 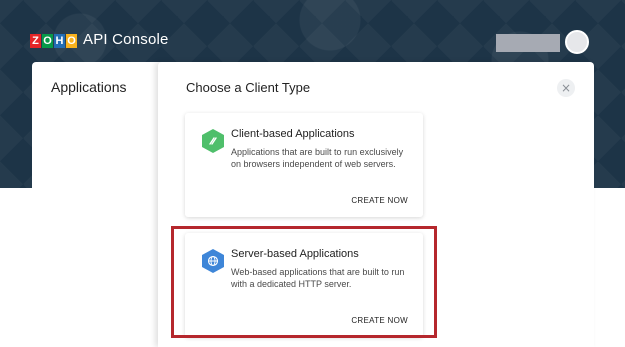 I want to click on logo-letter-o: O, so click(x=47, y=41).